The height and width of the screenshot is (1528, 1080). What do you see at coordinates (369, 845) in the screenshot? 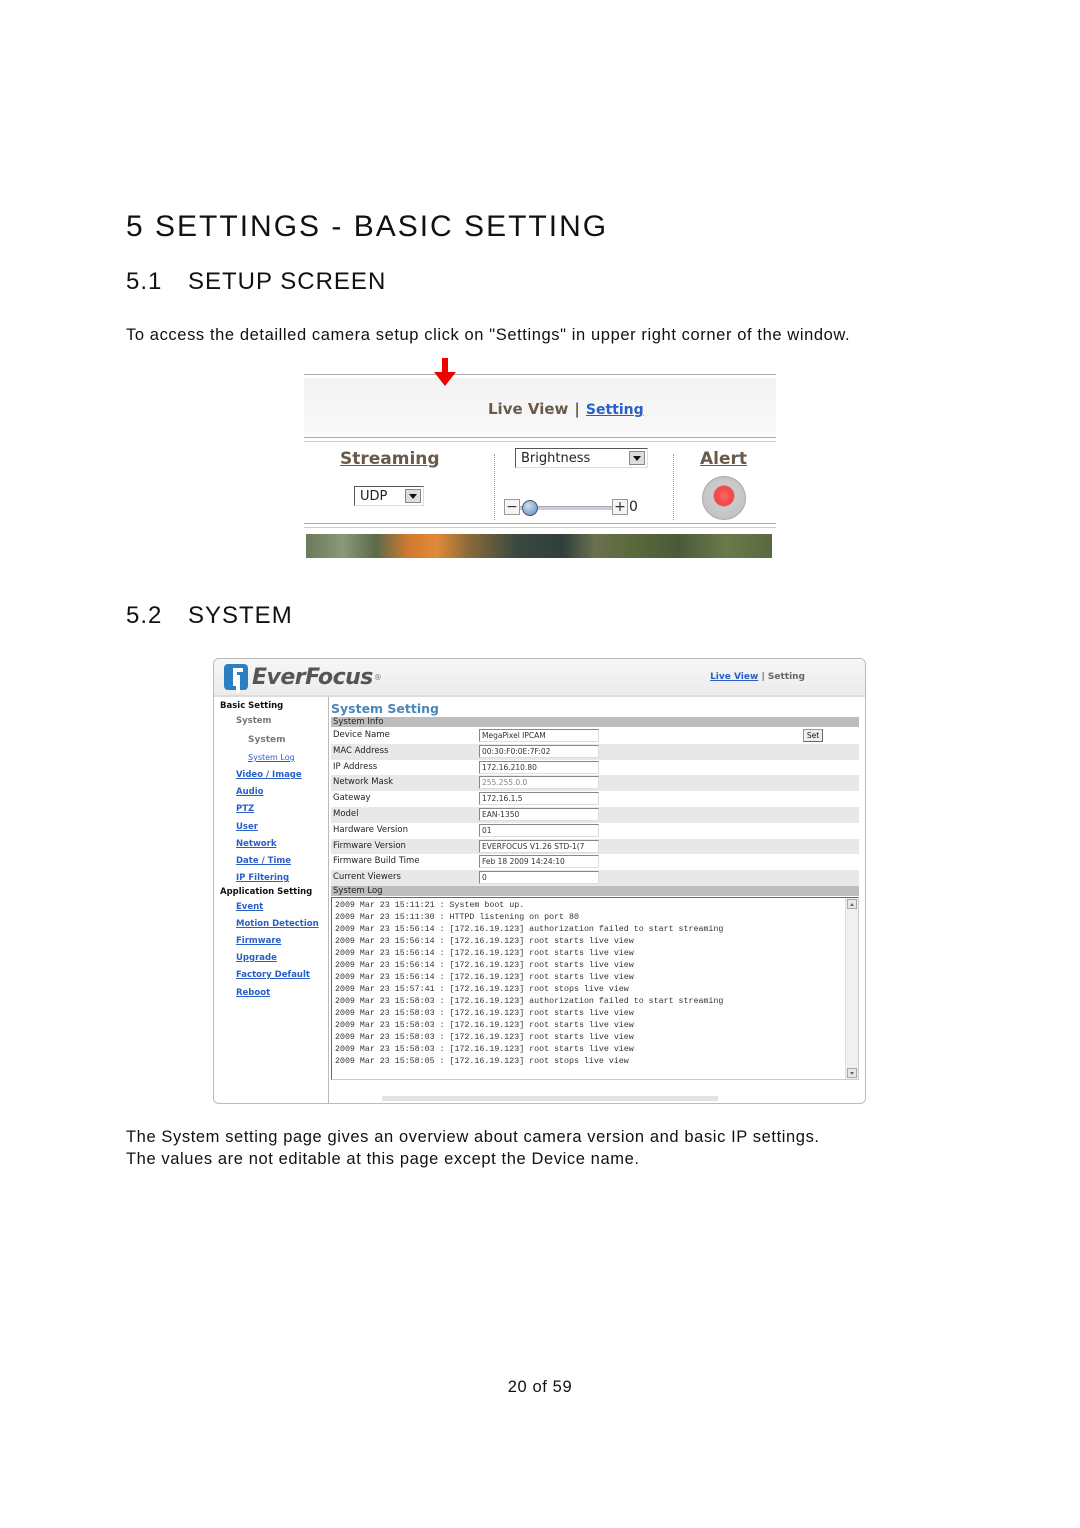
I see `info-label: Firmware Version` at bounding box center [369, 845].